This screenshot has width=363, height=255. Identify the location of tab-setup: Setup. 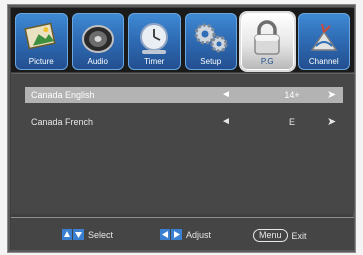
(210, 41).